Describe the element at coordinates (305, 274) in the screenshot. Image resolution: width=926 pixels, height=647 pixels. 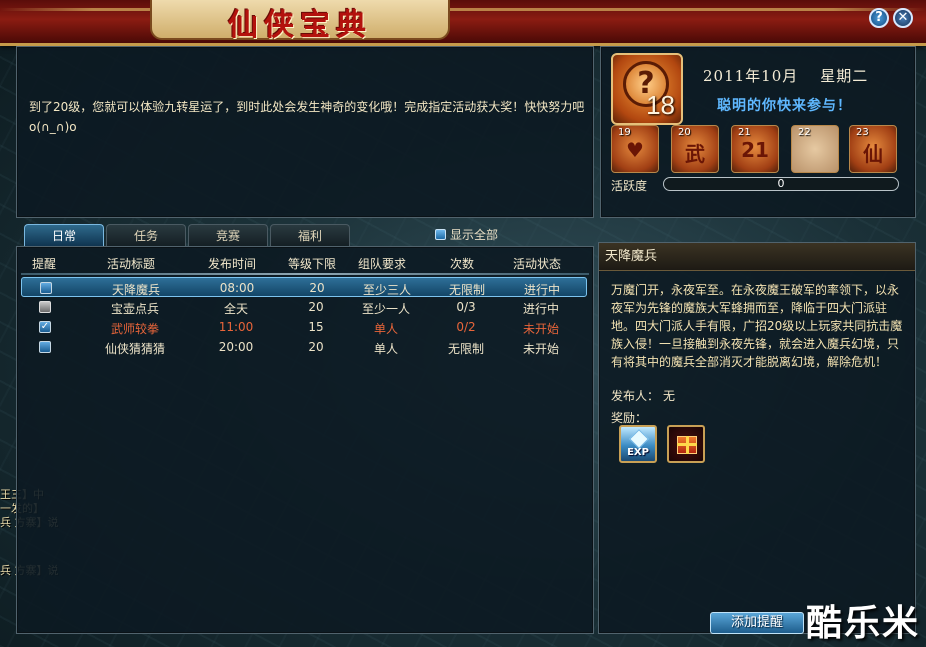
I see `header-divider` at that location.